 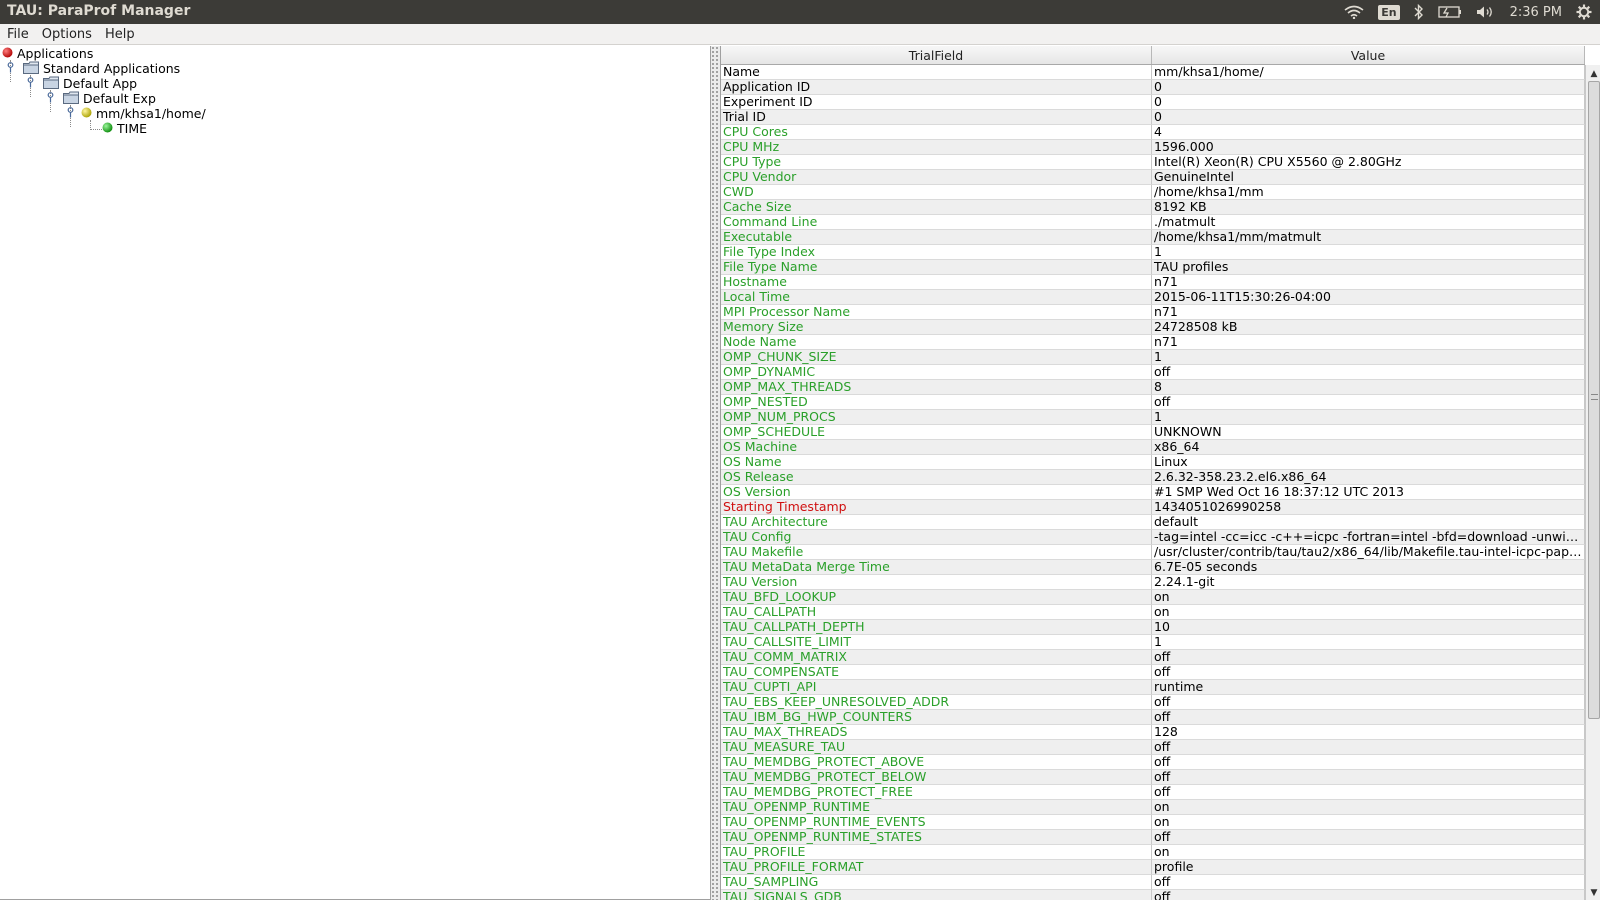 I want to click on value-cell: 8, so click(x=1368, y=387).